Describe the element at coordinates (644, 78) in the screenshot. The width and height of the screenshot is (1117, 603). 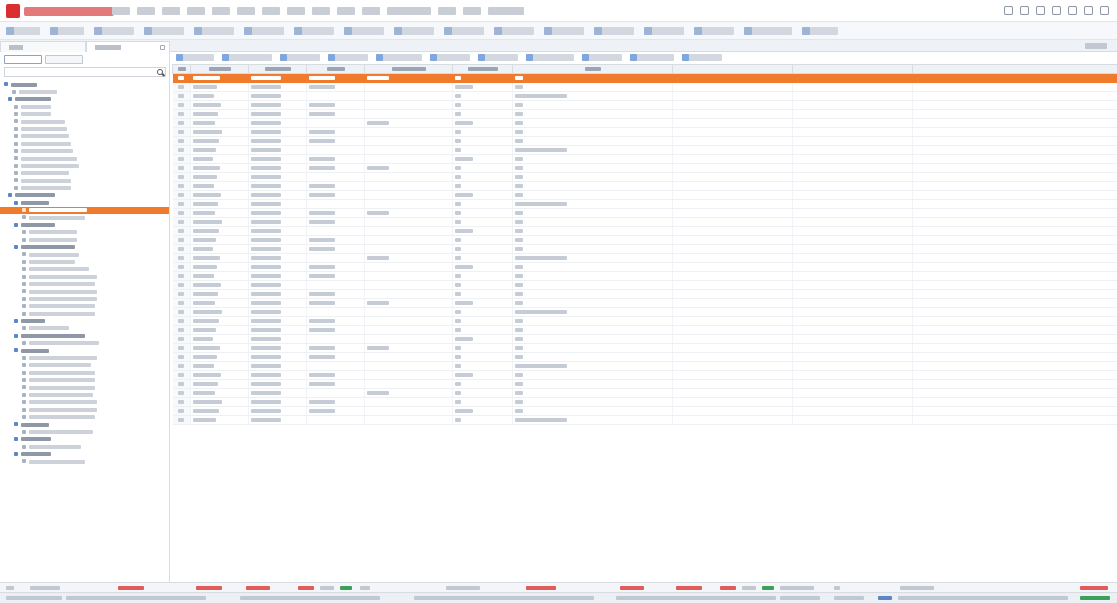
I see `table-row-selected` at that location.